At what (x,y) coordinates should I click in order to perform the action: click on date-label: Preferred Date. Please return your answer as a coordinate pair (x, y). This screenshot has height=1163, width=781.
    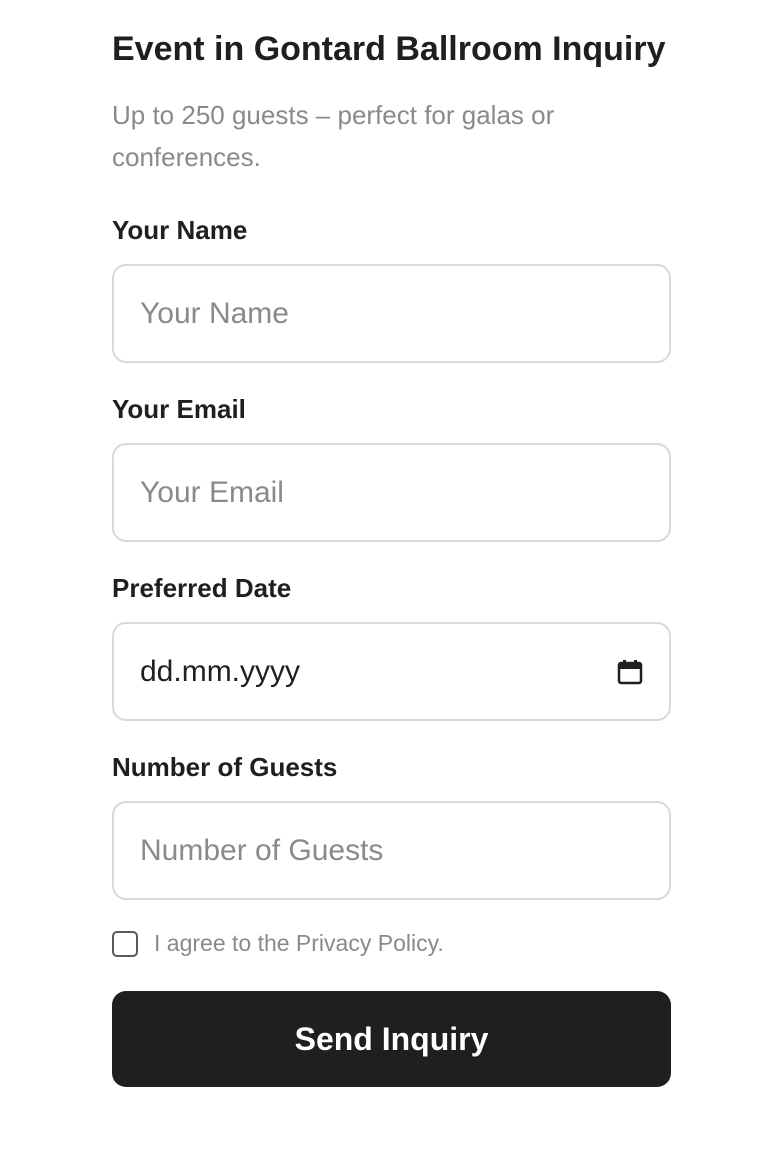
    Looking at the image, I should click on (202, 588).